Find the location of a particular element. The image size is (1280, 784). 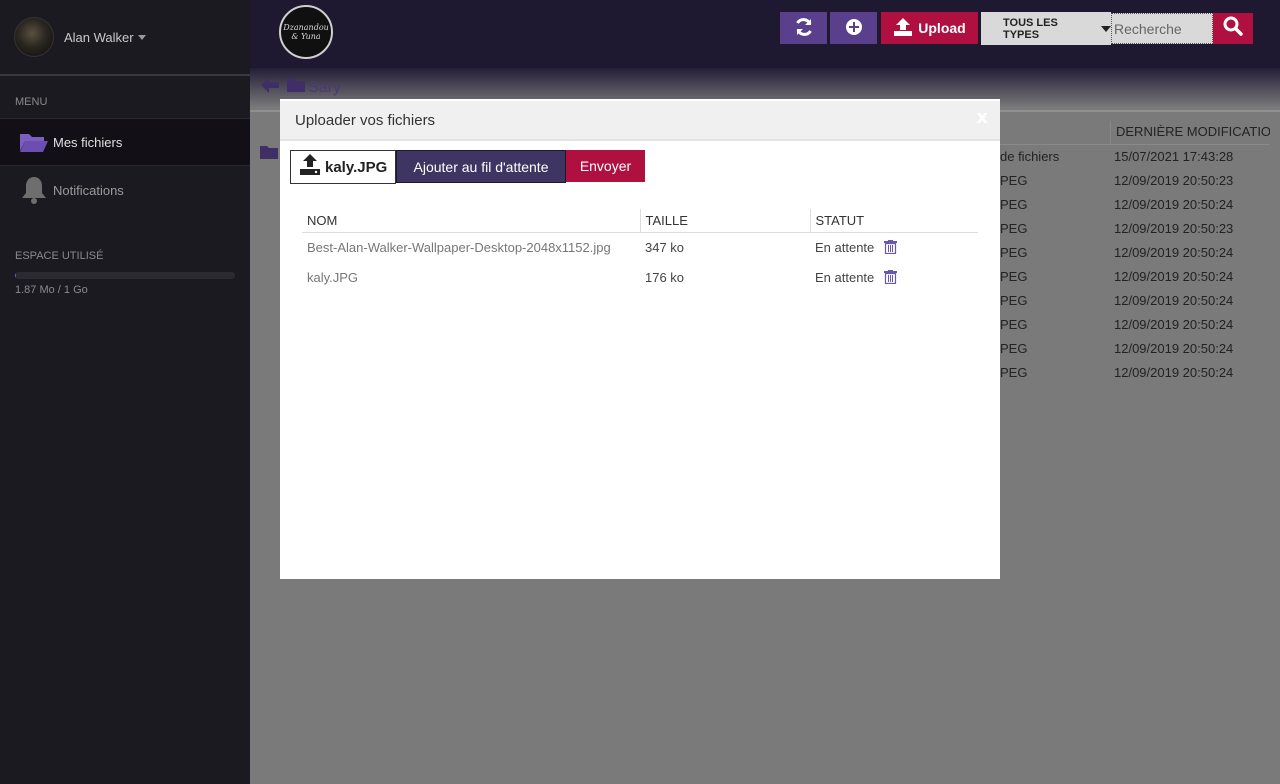

type-filter-select: TOUS LES TYPES is located at coordinates (1046, 28).